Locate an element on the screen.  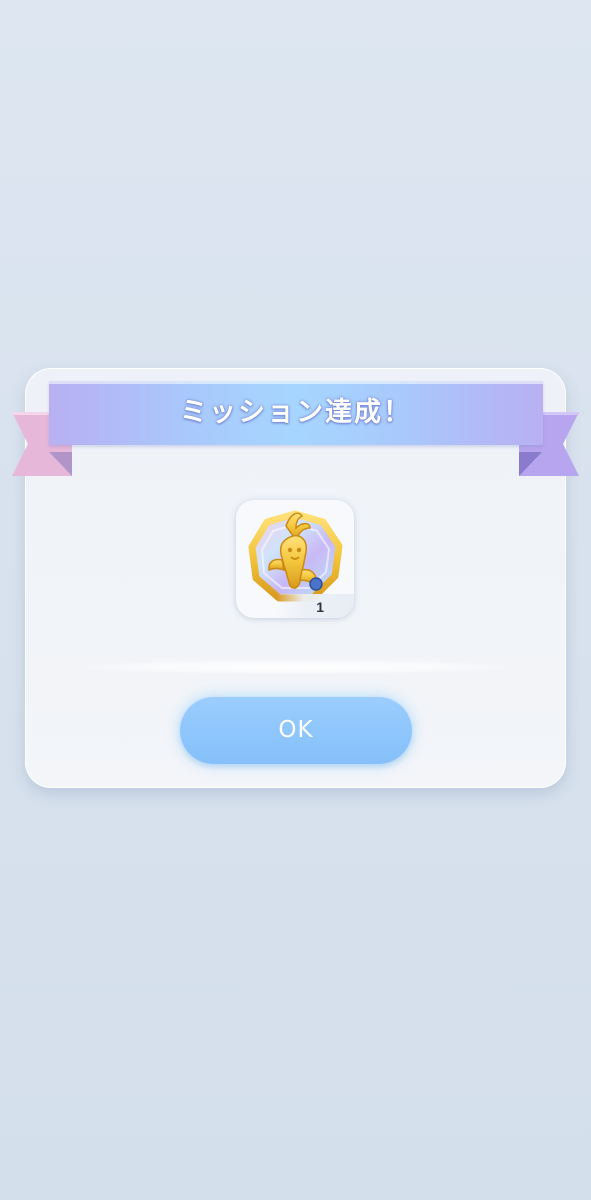
dialog-title: ミッション達成！ is located at coordinates (296, 412).